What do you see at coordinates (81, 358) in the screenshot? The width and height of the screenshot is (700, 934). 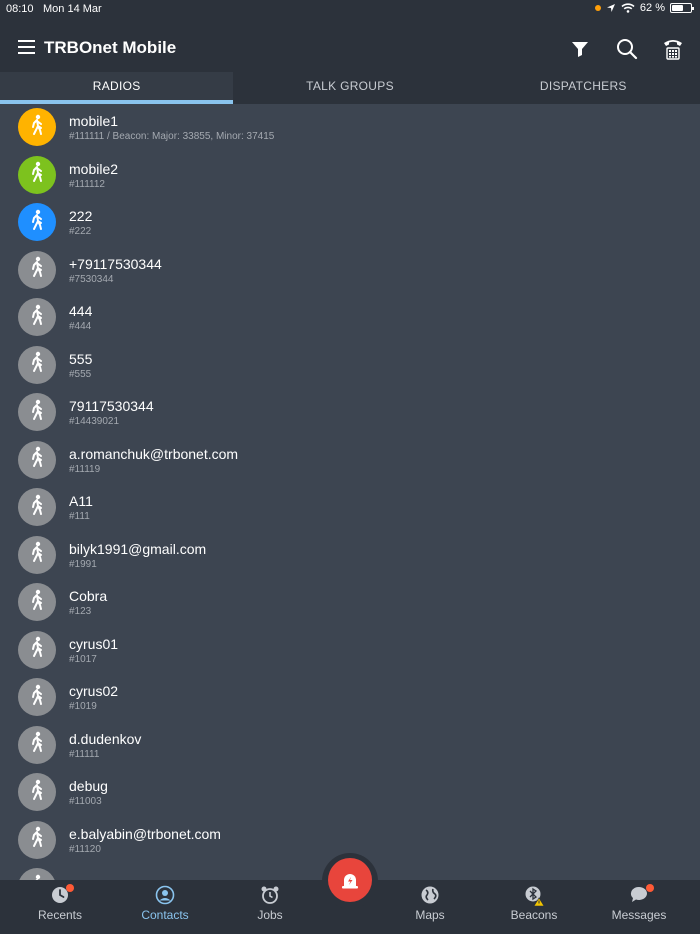 I see `radio-name: 555` at bounding box center [81, 358].